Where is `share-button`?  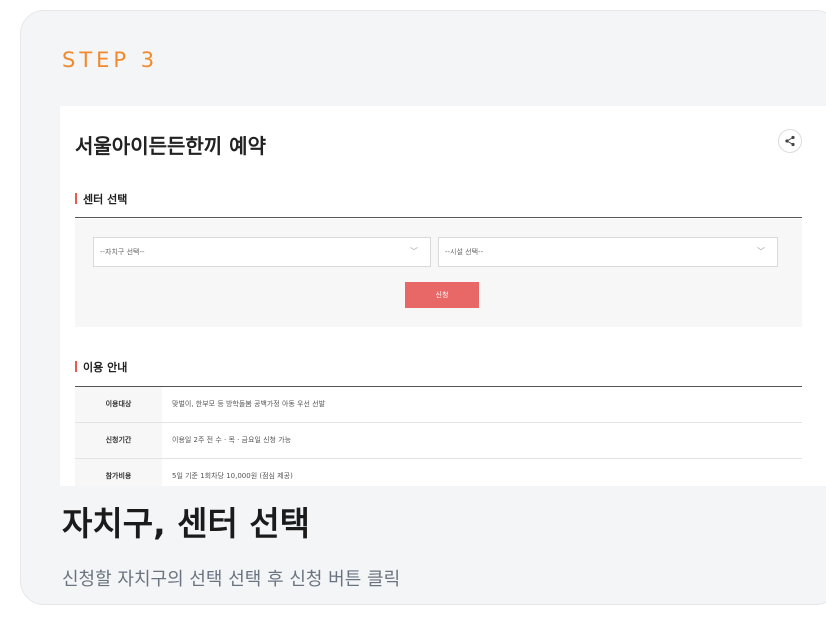 share-button is located at coordinates (790, 141).